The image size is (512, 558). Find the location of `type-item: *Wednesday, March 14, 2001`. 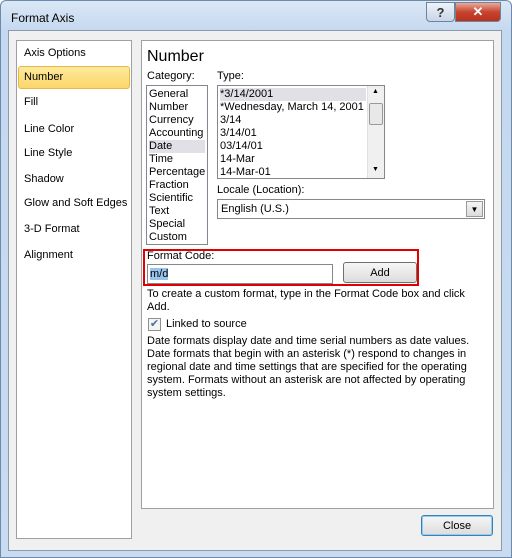

type-item: *Wednesday, March 14, 2001 is located at coordinates (293, 107).